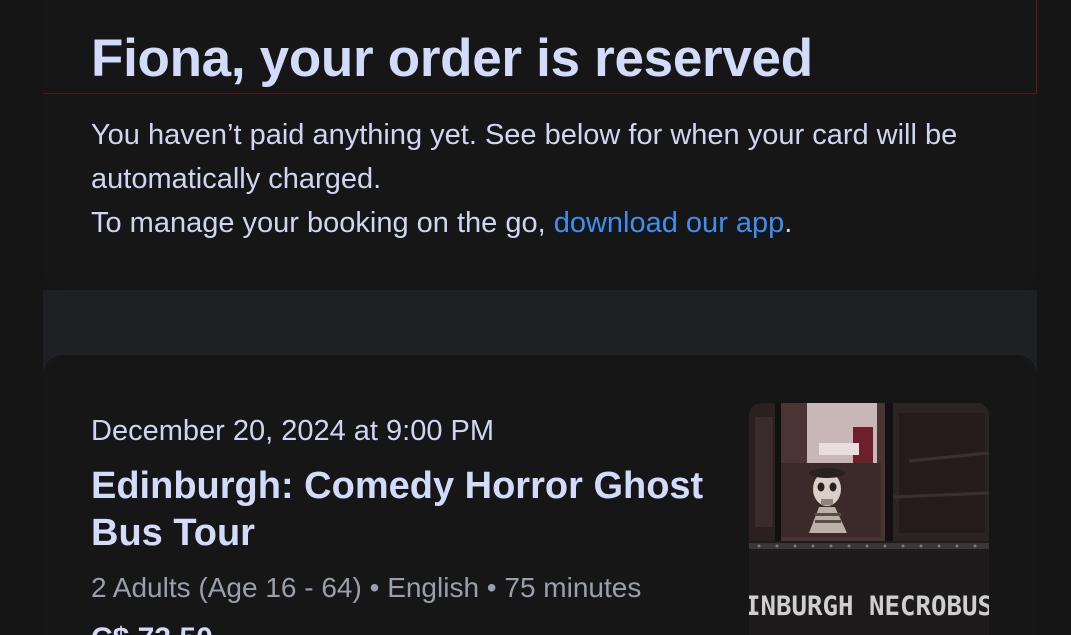 Image resolution: width=1071 pixels, height=635 pixels. I want to click on manage-booking-text: To manage your booking on the go,, so click(322, 223).